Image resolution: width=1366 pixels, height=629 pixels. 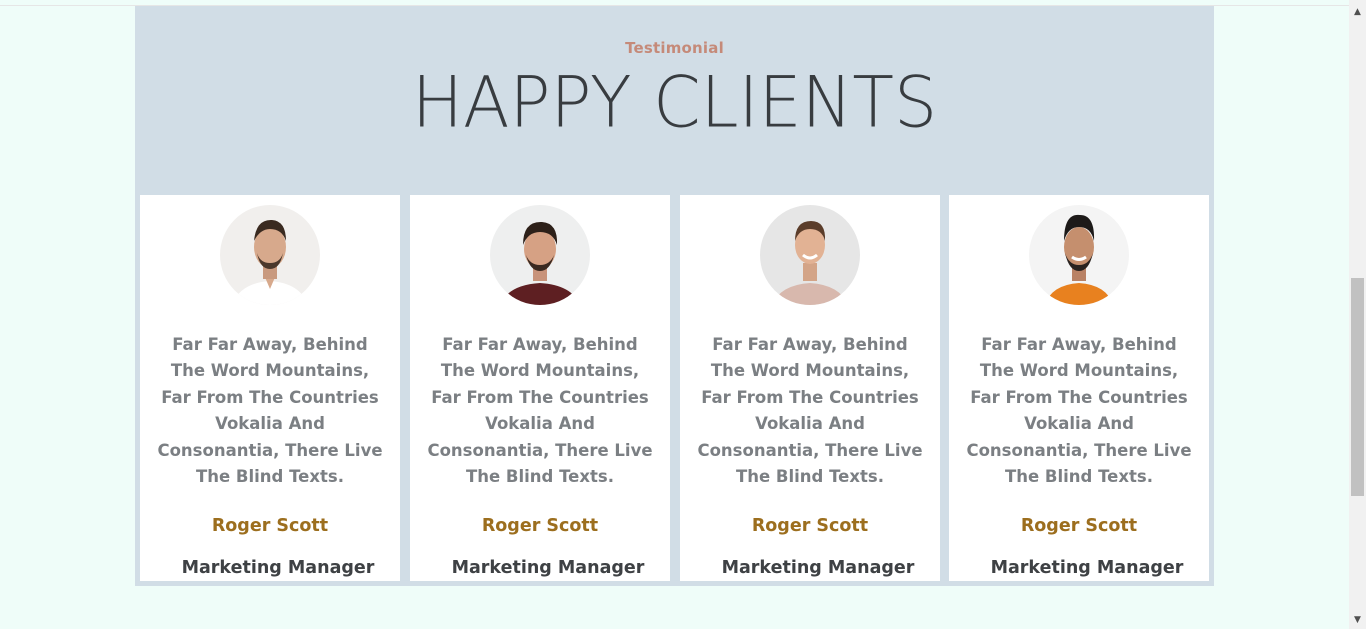 What do you see at coordinates (674, 48) in the screenshot?
I see `section-eyebrow: Testimonial` at bounding box center [674, 48].